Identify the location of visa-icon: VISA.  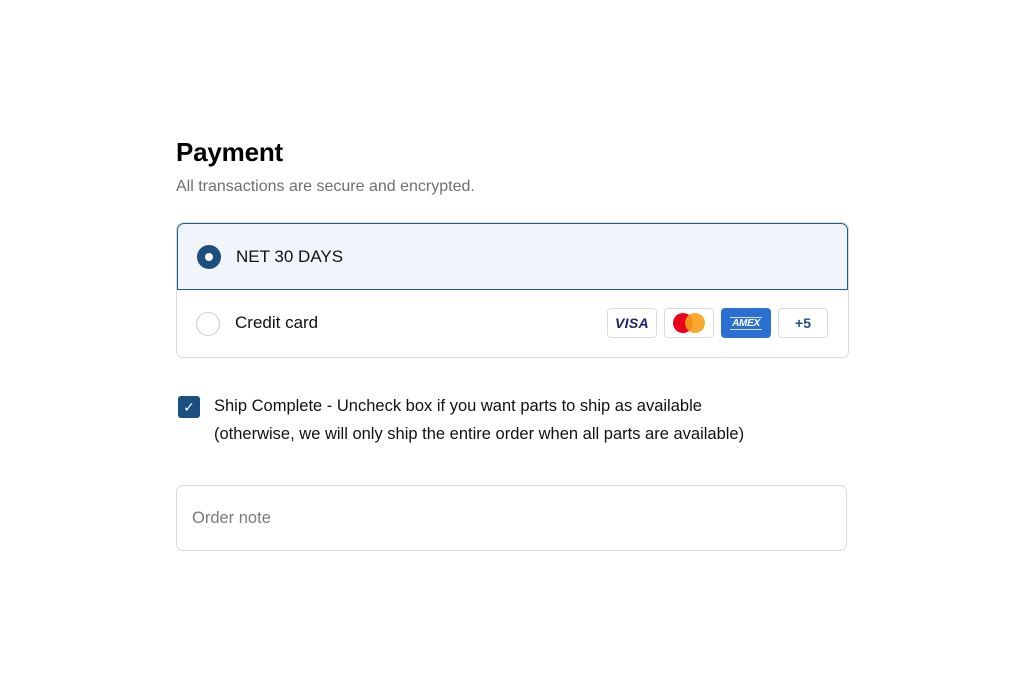
(632, 323).